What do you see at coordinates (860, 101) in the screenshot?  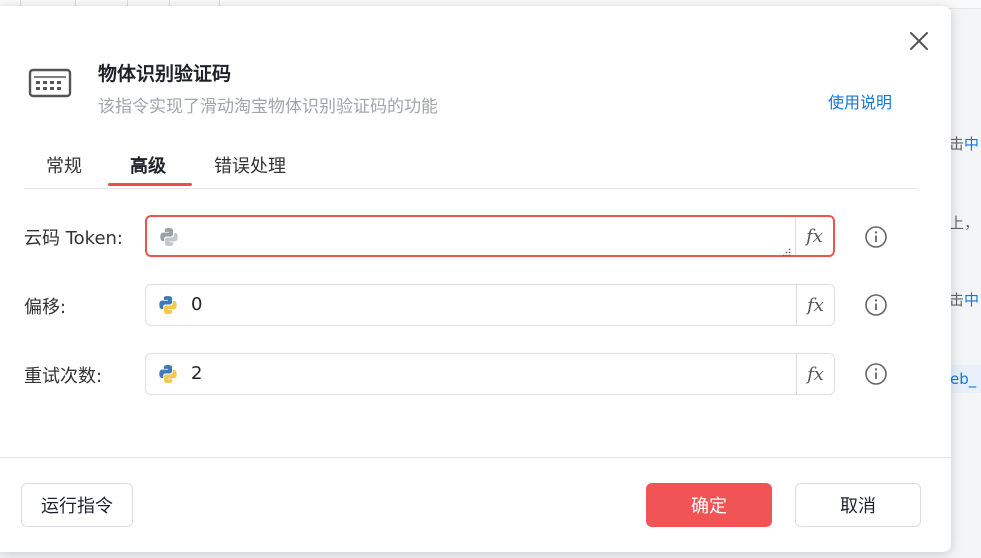 I see `help-link: 使用说明` at bounding box center [860, 101].